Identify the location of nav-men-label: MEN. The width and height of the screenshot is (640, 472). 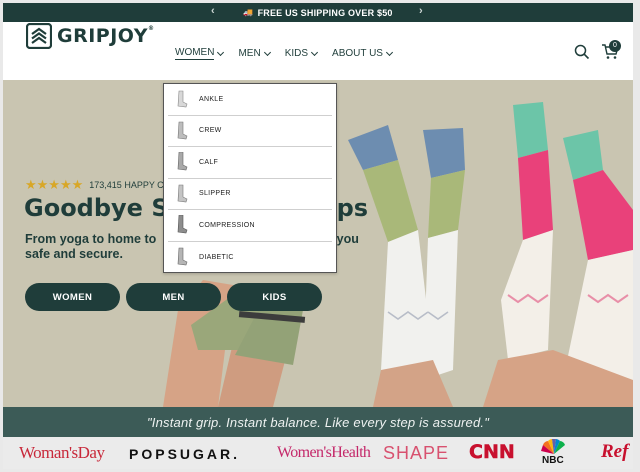
(249, 53).